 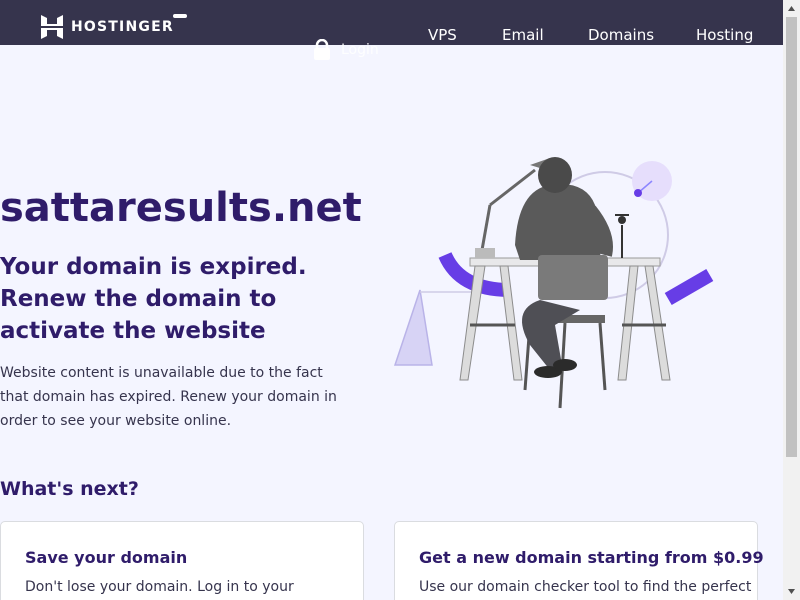 I want to click on domain-name-title: sattaresults.net, so click(x=181, y=208).